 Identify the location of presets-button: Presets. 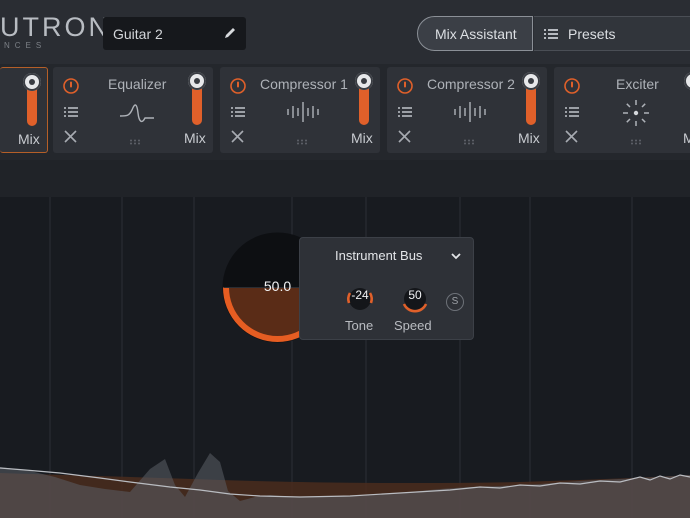
(612, 33).